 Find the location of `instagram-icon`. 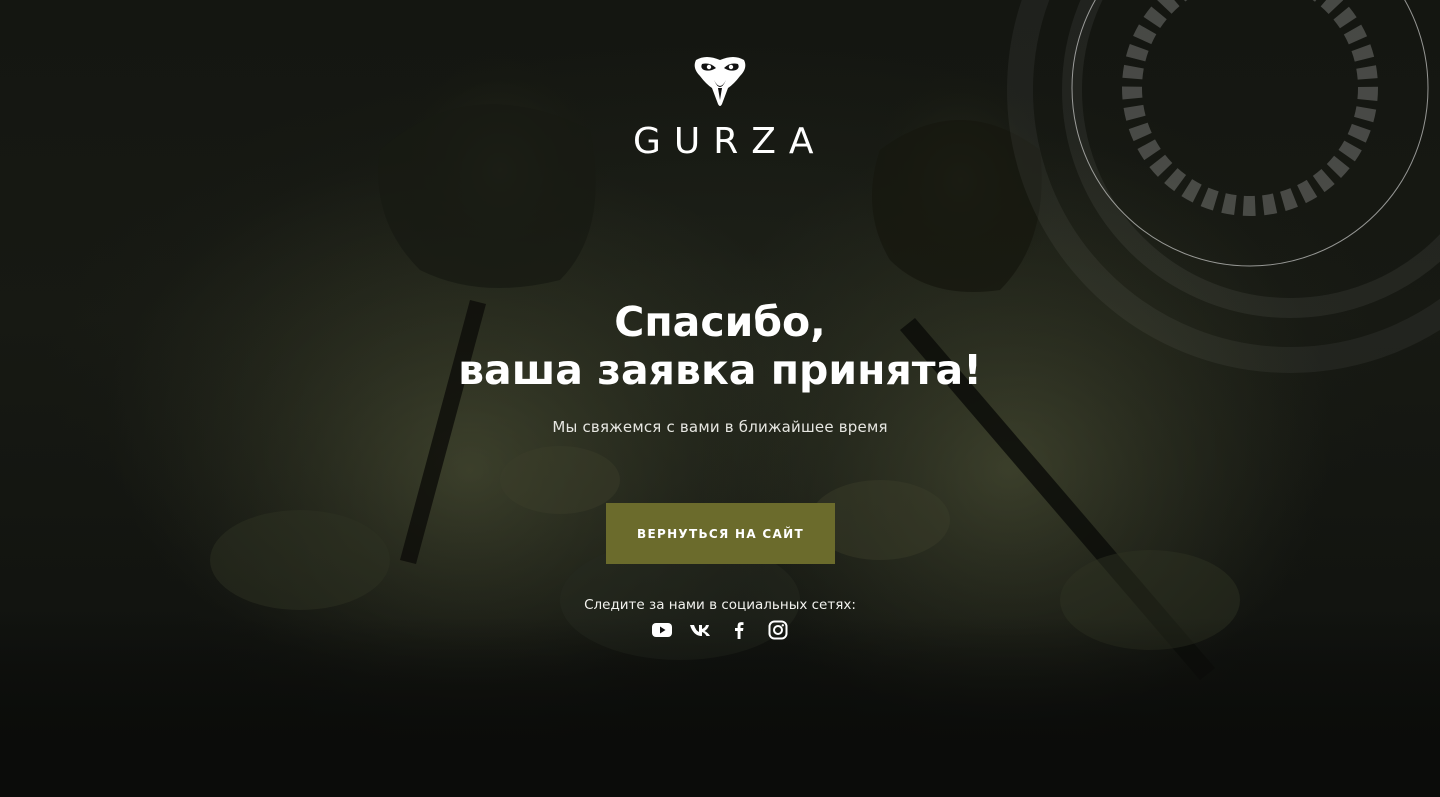

instagram-icon is located at coordinates (778, 630).